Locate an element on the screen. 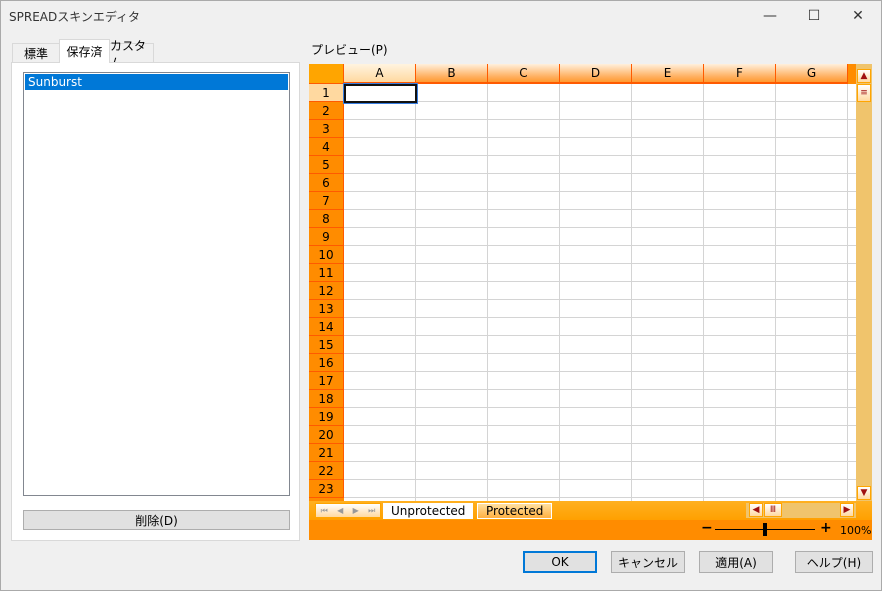  column-header-C: C is located at coordinates (524, 74).